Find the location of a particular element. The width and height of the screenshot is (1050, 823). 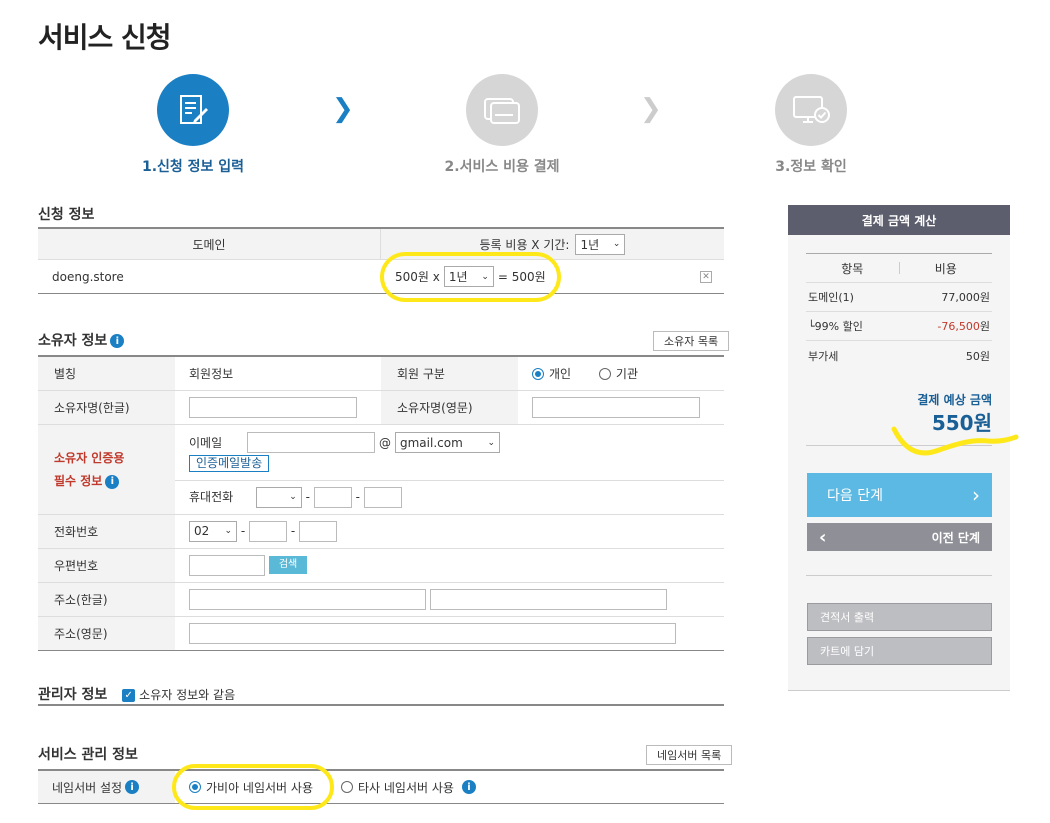

name-kr-input is located at coordinates (273, 407).